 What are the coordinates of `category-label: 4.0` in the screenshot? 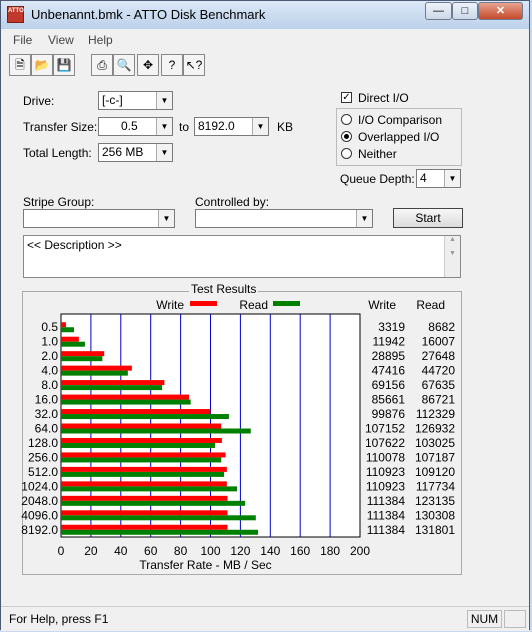 It's located at (49, 371).